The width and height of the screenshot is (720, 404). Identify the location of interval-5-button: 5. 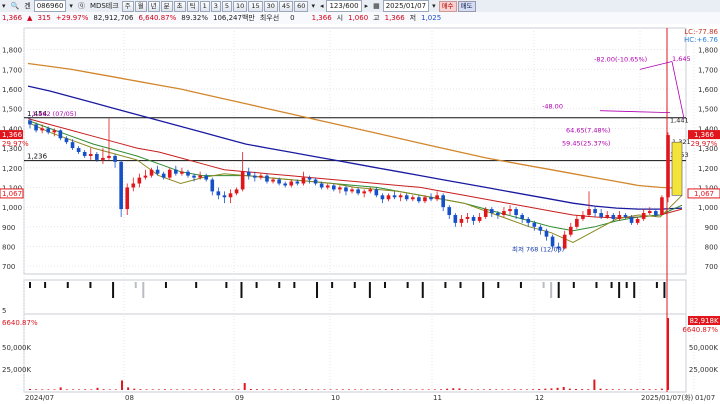
(227, 6).